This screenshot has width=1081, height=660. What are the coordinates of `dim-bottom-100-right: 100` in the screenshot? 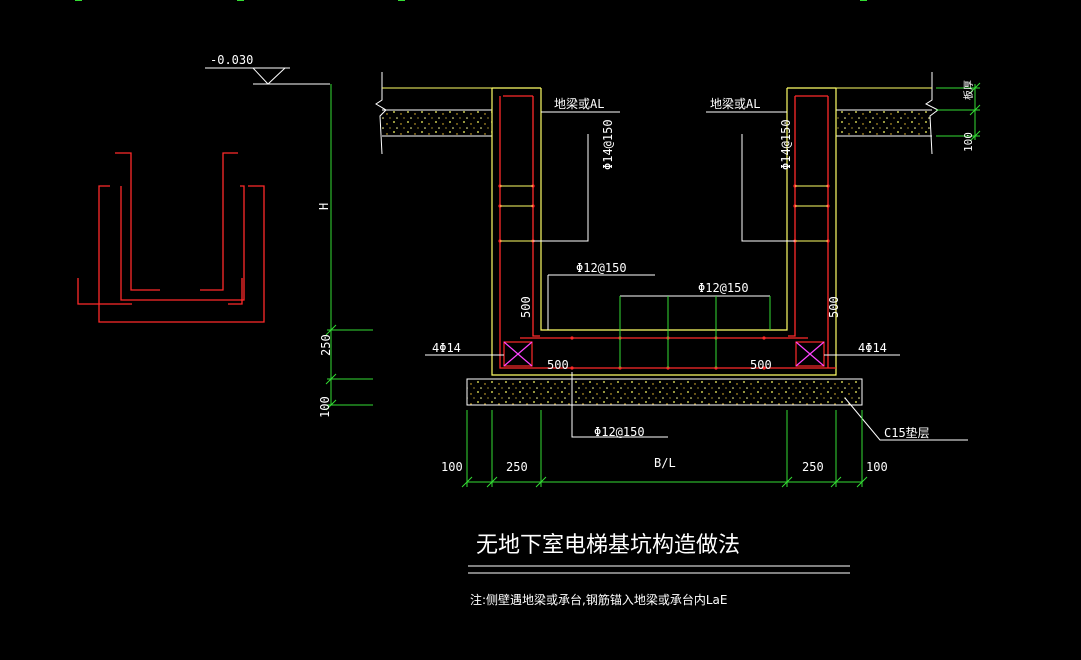 It's located at (877, 467).